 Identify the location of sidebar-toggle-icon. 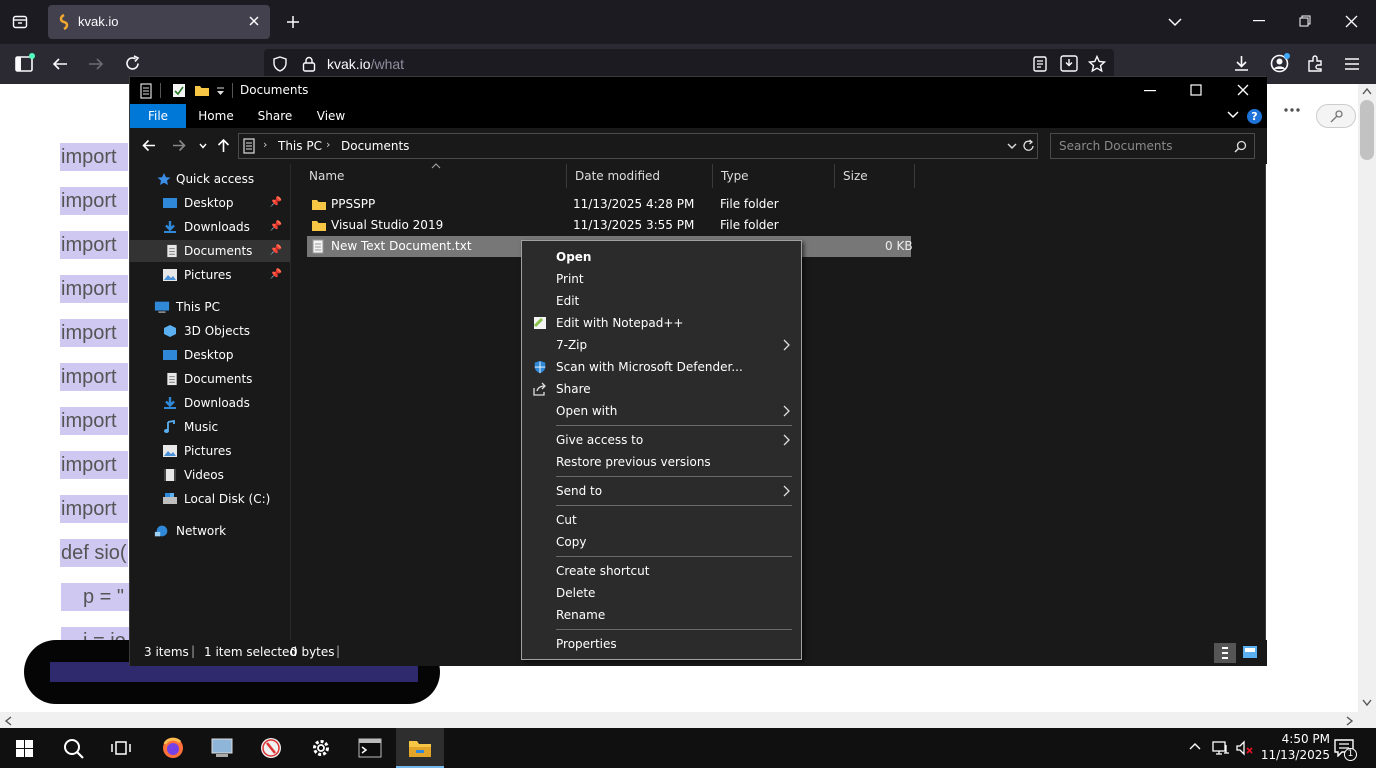
(25, 62).